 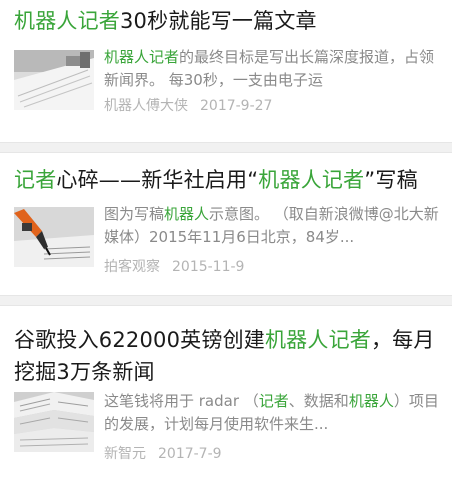 I want to click on text-run: 这笔钱将用于 radar （, so click(x=181, y=401).